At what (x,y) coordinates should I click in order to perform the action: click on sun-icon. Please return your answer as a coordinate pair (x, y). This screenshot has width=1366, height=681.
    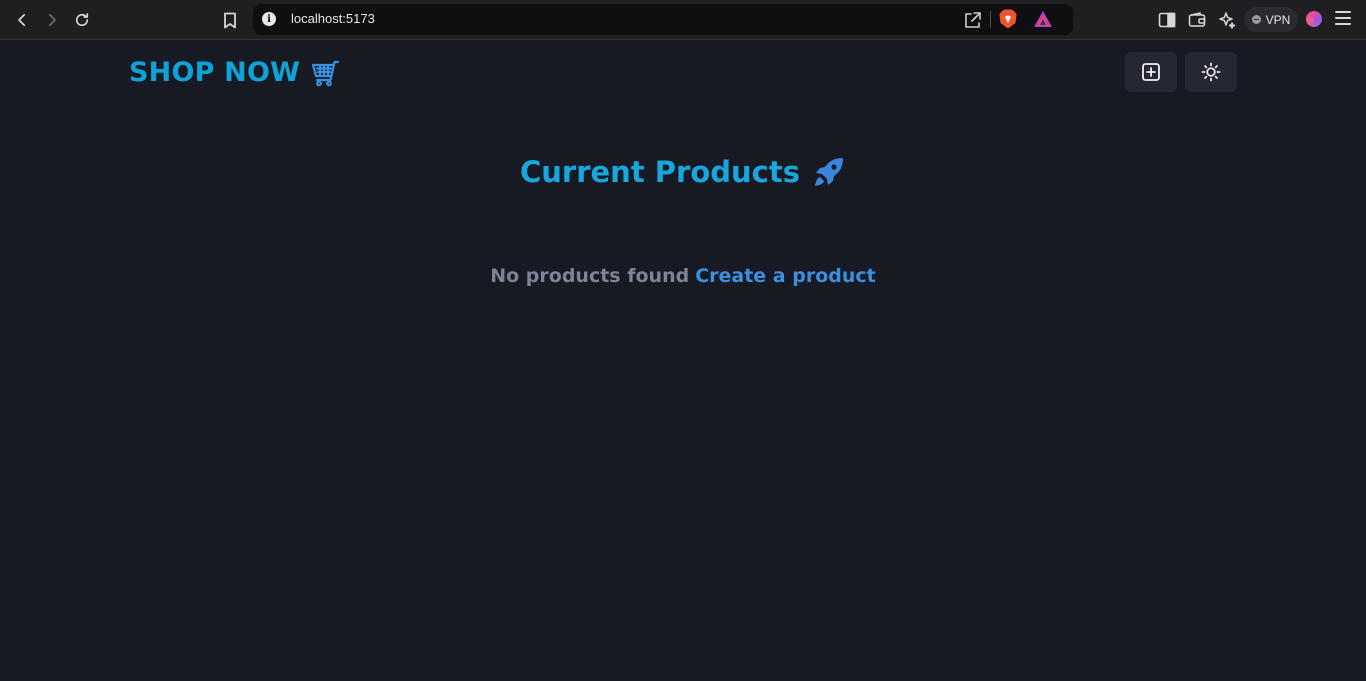
    Looking at the image, I should click on (1211, 72).